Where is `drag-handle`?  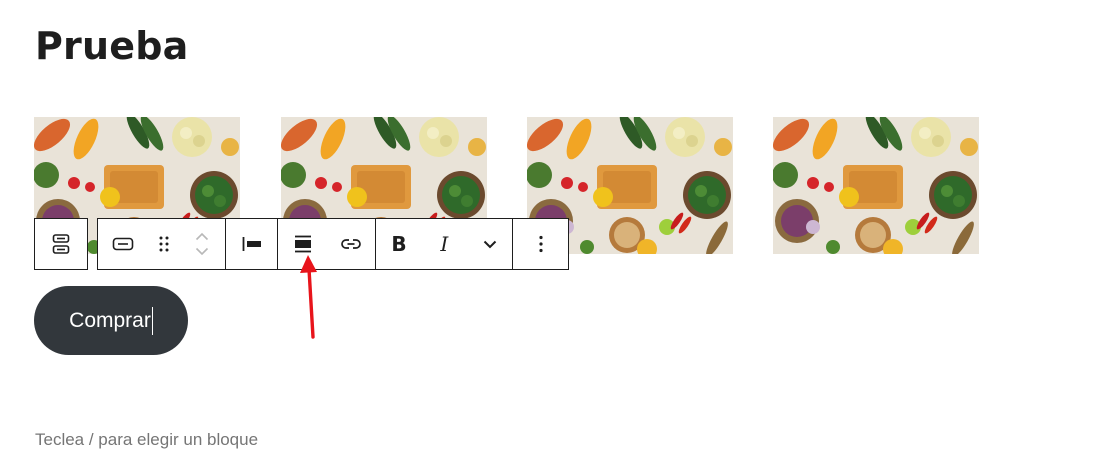 drag-handle is located at coordinates (164, 244).